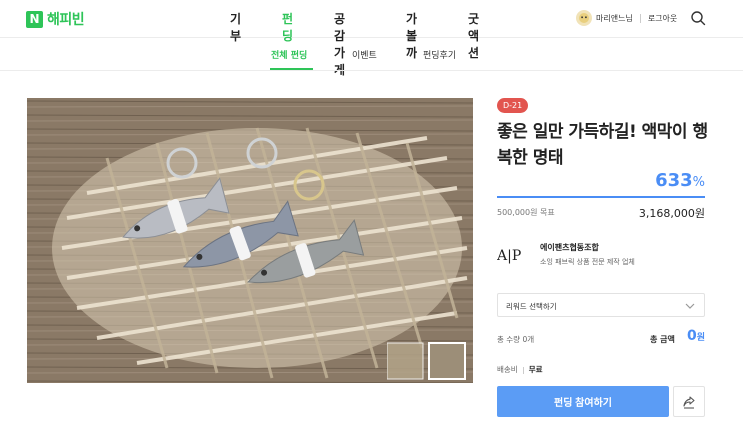 Image resolution: width=743 pixels, height=443 pixels. I want to click on user-area: 마리앤느님 로그아웃, so click(626, 18).